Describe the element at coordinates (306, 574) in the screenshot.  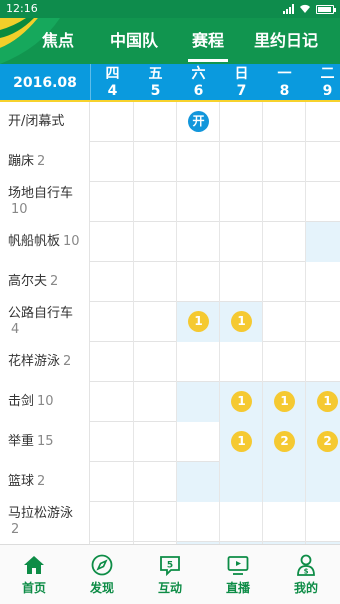
I see `nav-mine: $ 我的` at that location.